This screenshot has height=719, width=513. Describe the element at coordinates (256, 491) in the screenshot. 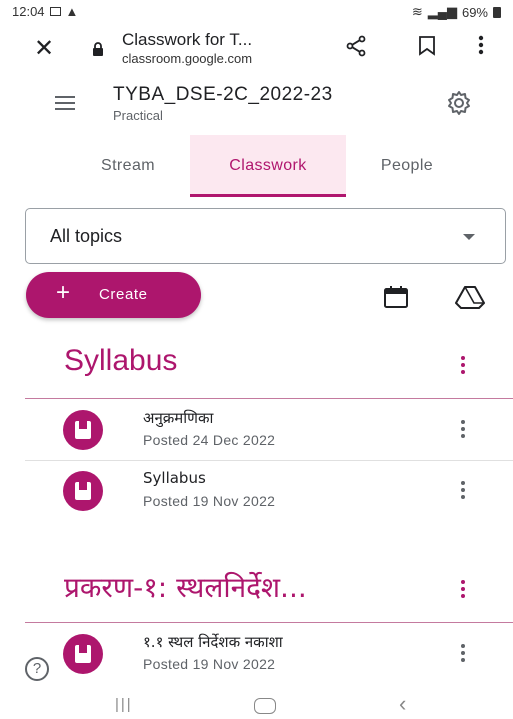

I see `list-item-syllabus: Syllabus Posted 19 Nov 2022` at that location.